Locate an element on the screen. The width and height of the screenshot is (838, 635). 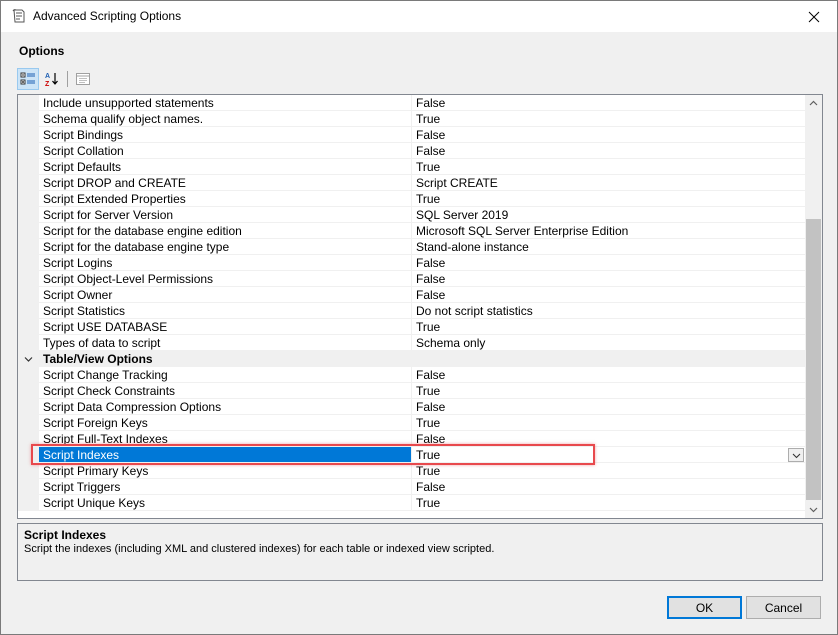
annotation-highlight-box is located at coordinates (313, 454).